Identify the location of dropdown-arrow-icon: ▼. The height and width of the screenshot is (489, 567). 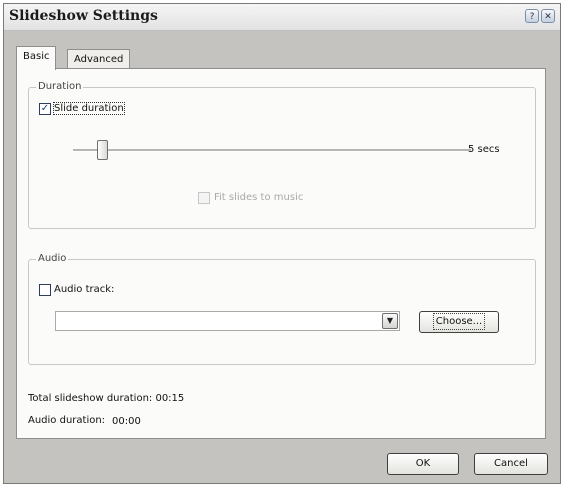
(390, 321).